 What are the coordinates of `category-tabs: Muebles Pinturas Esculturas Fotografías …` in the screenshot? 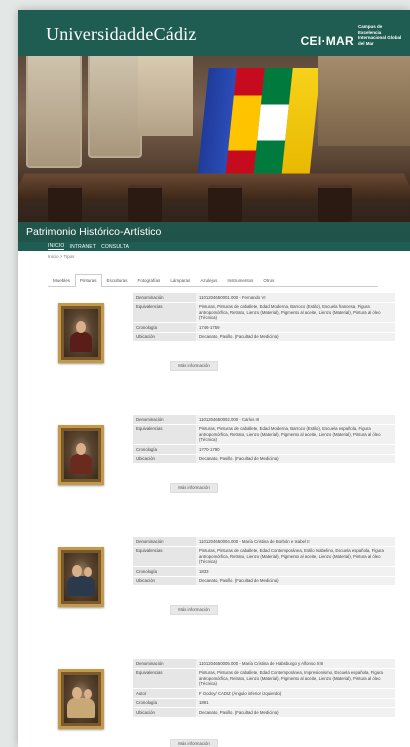 It's located at (213, 280).